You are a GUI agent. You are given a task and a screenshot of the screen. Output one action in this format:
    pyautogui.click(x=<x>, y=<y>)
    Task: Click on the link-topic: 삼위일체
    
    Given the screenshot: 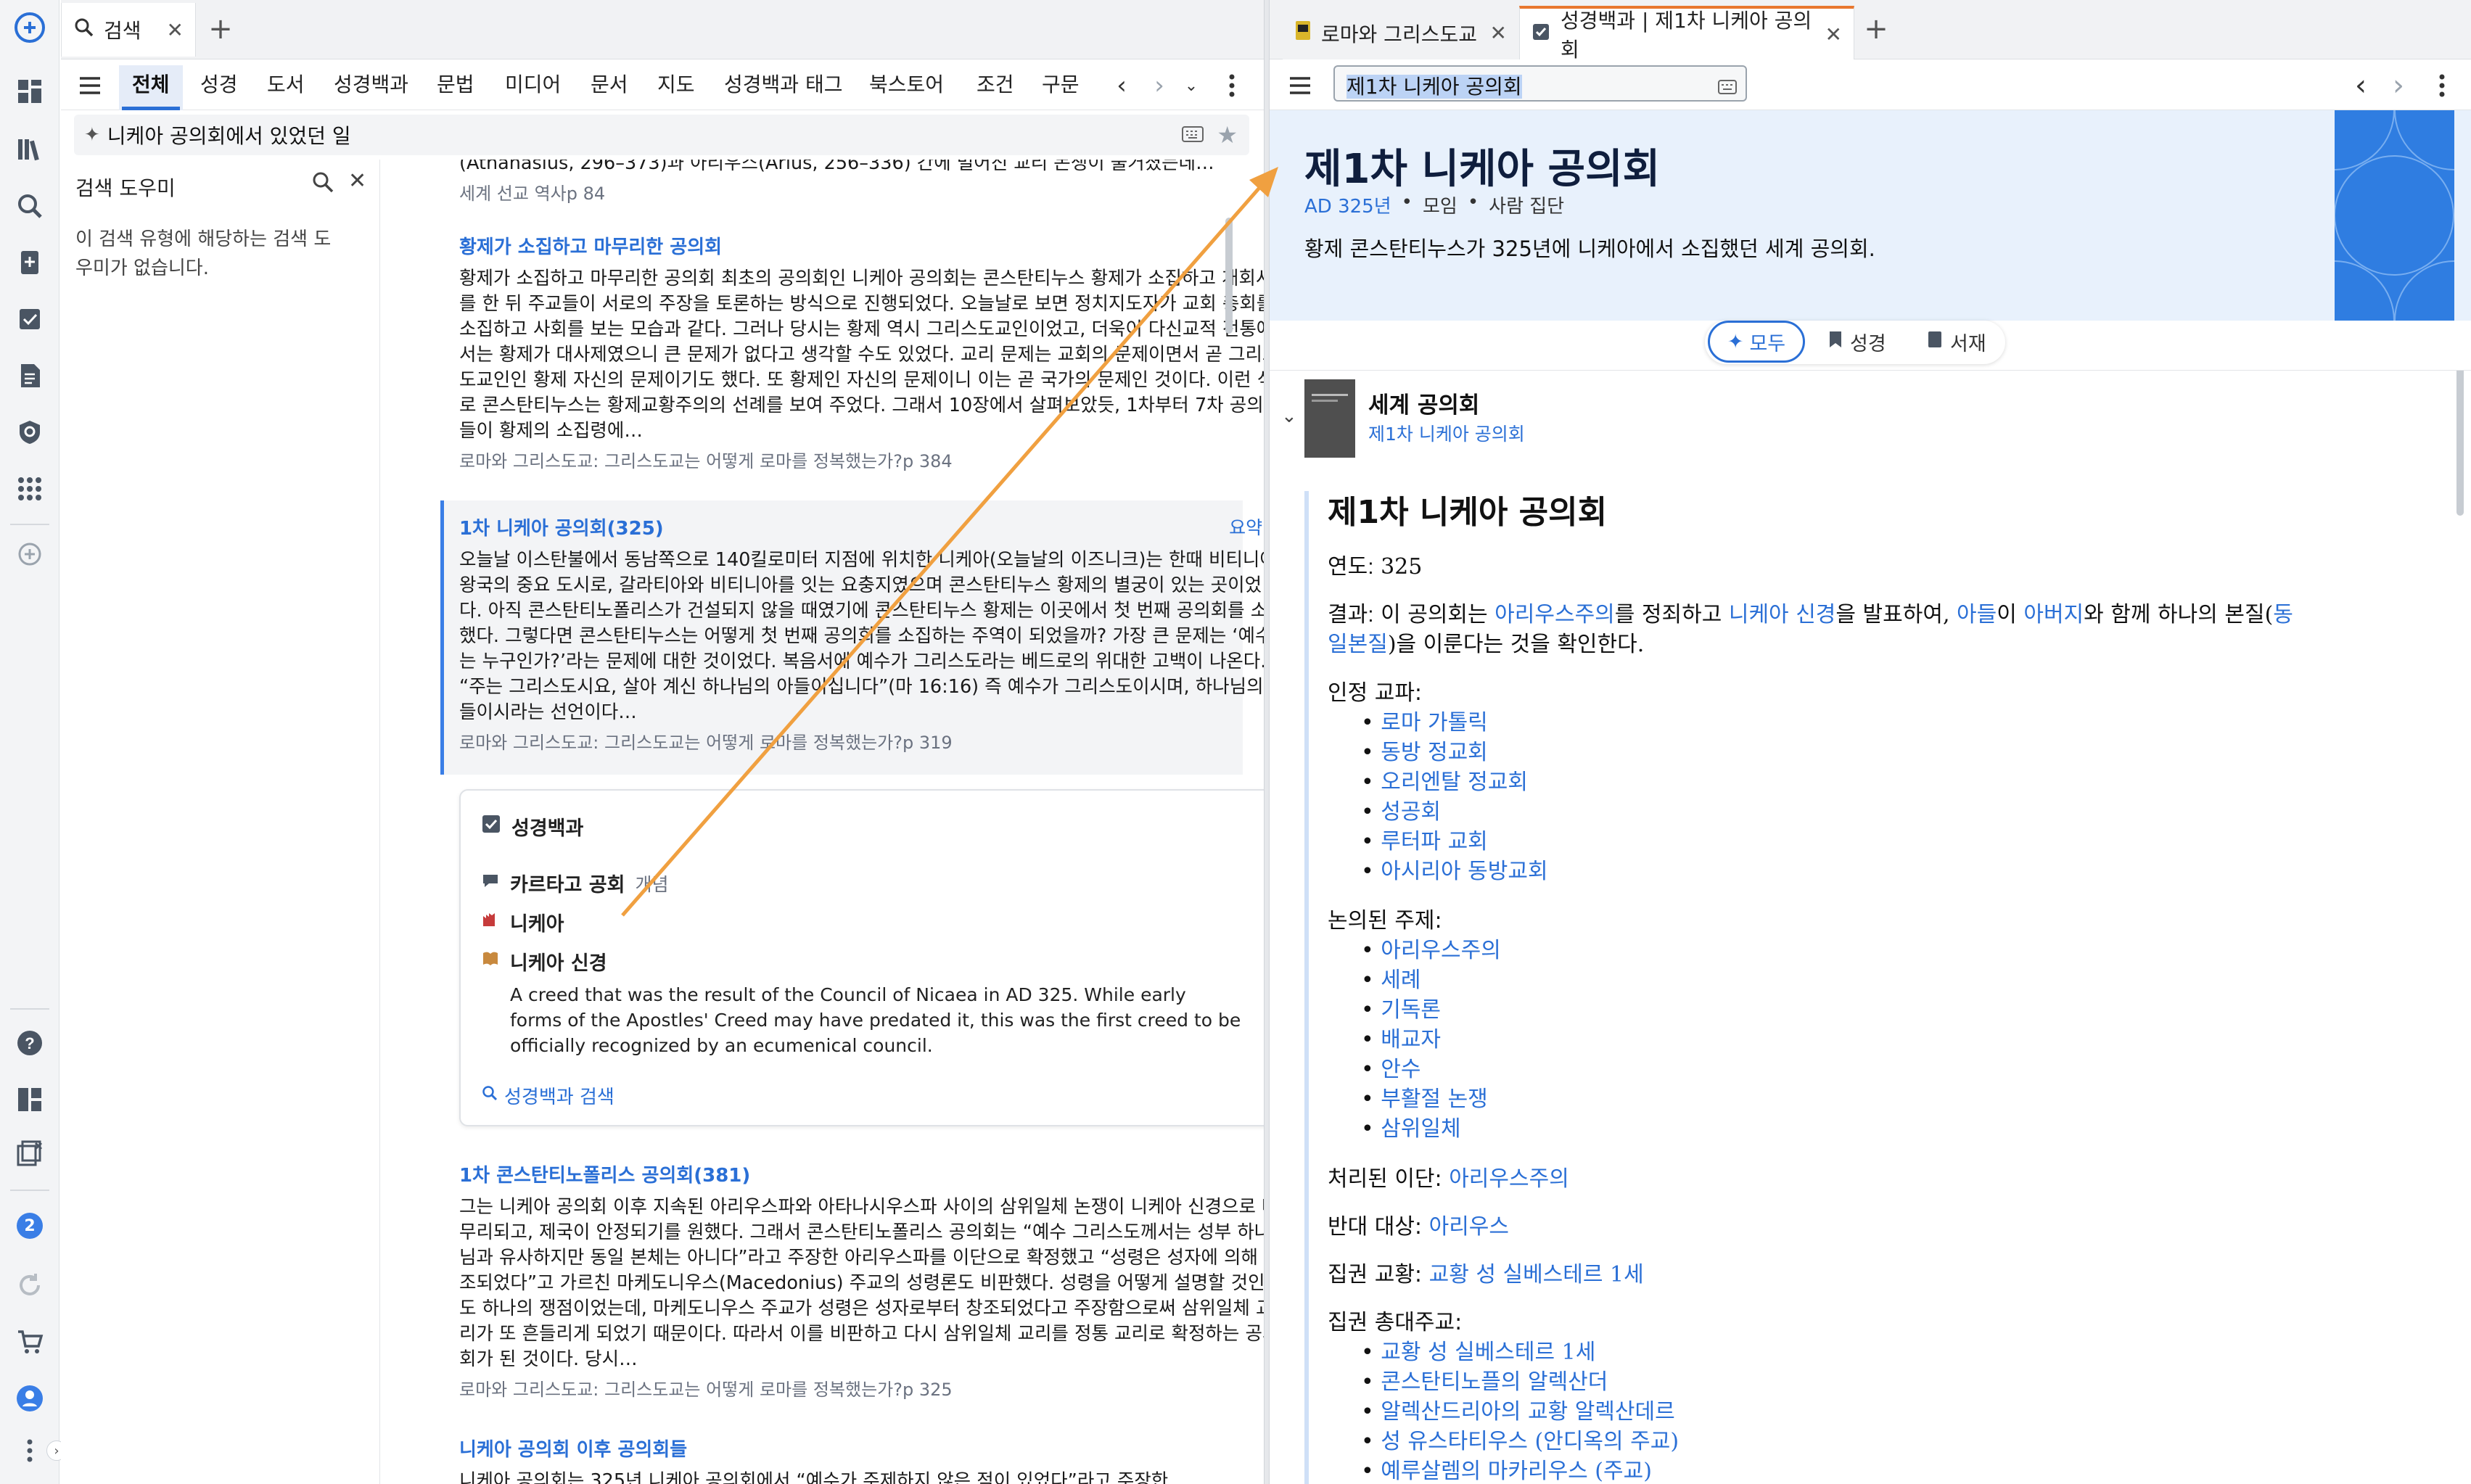 What is the action you would take?
    pyautogui.click(x=1420, y=1129)
    